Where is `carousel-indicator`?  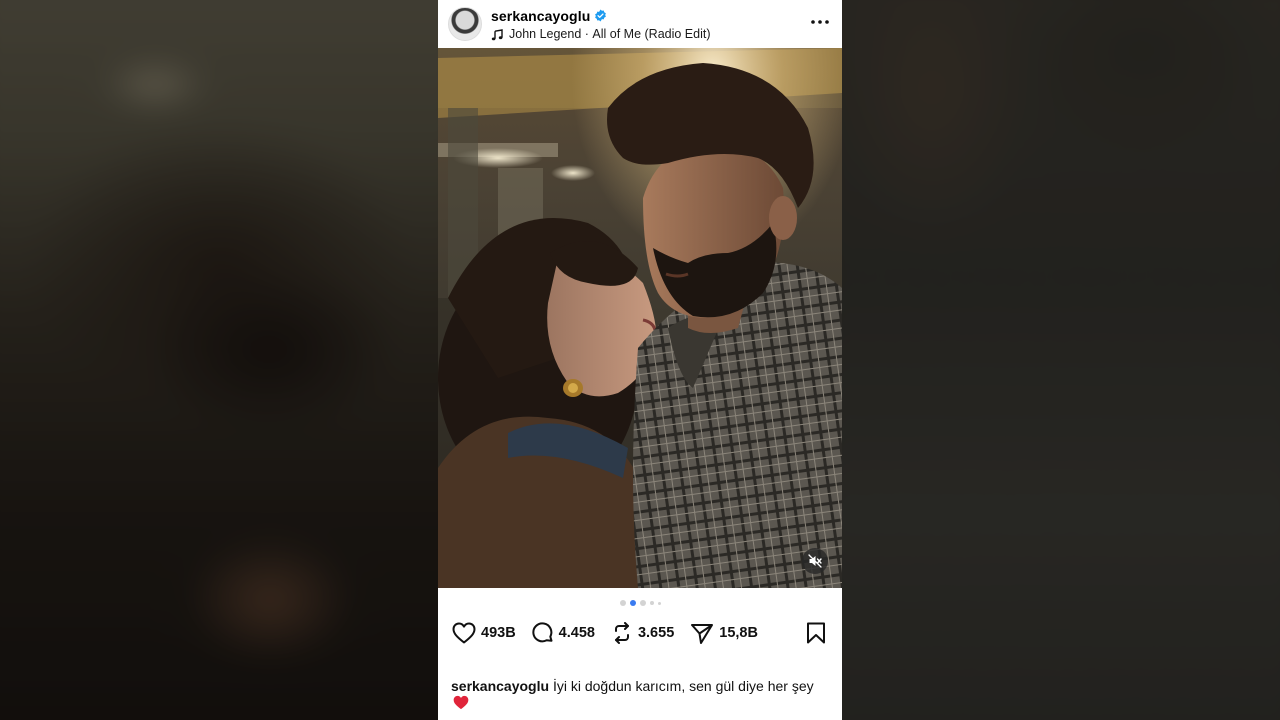
carousel-indicator is located at coordinates (640, 603).